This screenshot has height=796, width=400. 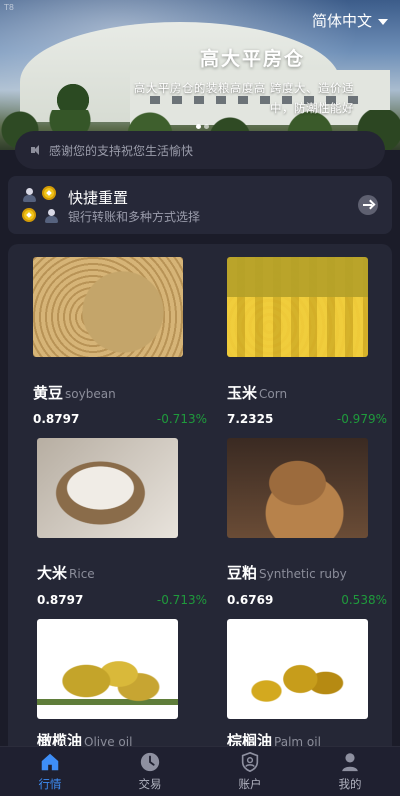 What do you see at coordinates (9, 7) in the screenshot?
I see `banner-corner-mark: T8` at bounding box center [9, 7].